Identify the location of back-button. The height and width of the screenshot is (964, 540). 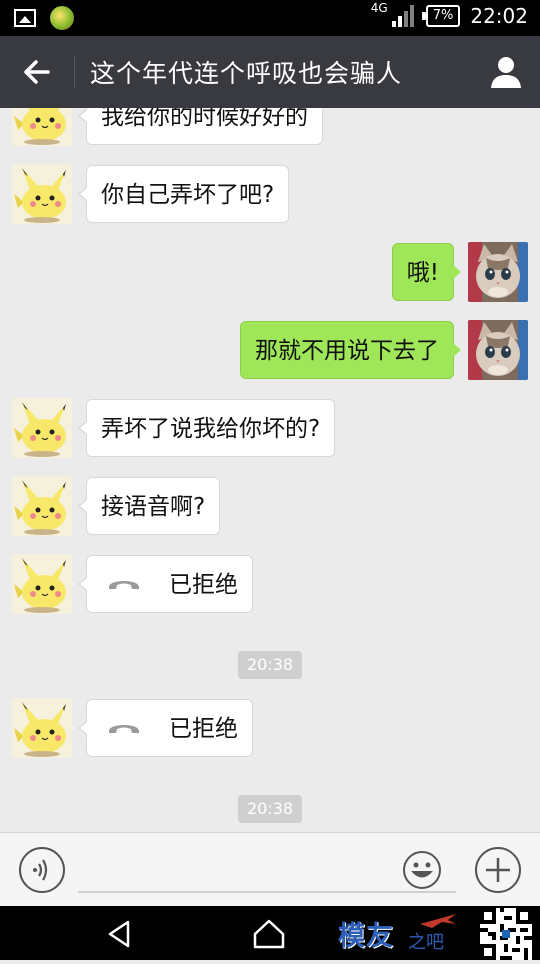
(36, 72).